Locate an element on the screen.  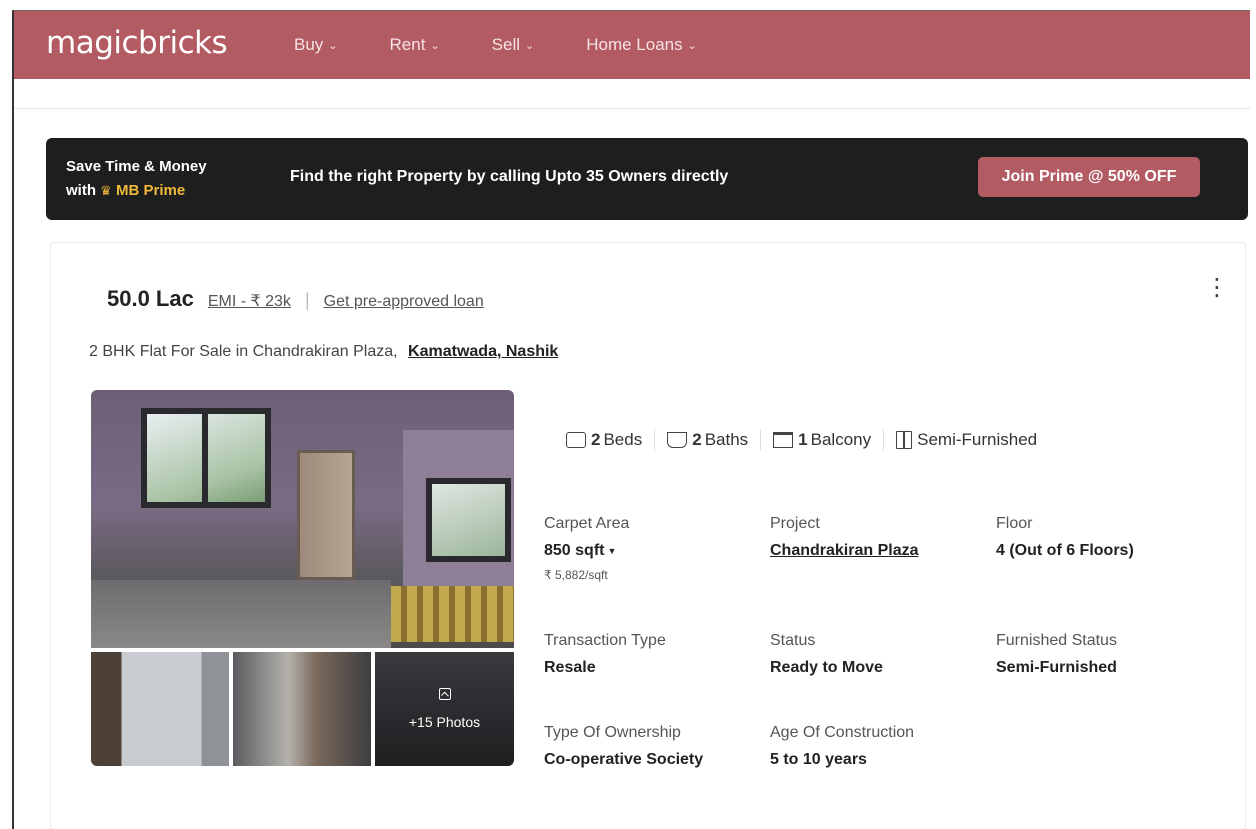
carpet-area: Carpet Area 850 sqft ▼ ₹ 5,882/sqft is located at coordinates (656, 548).